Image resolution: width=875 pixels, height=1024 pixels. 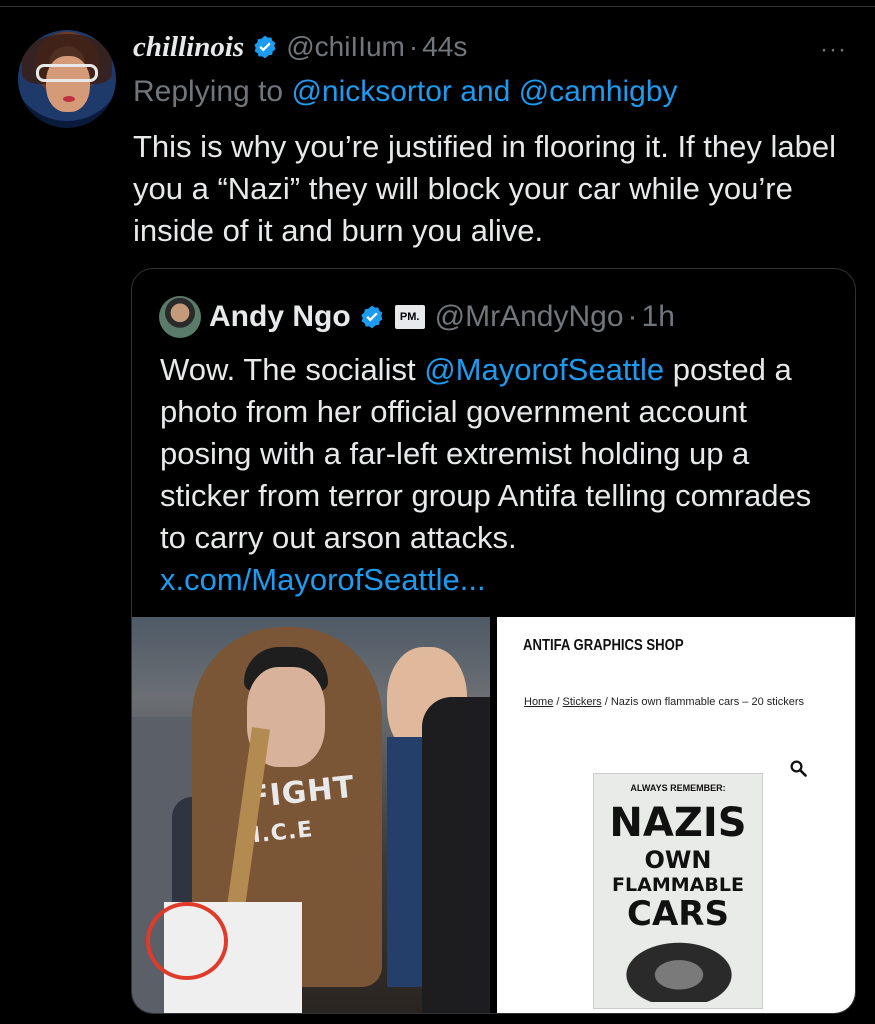 What do you see at coordinates (582, 702) in the screenshot?
I see `crumb-stickers: Stickers` at bounding box center [582, 702].